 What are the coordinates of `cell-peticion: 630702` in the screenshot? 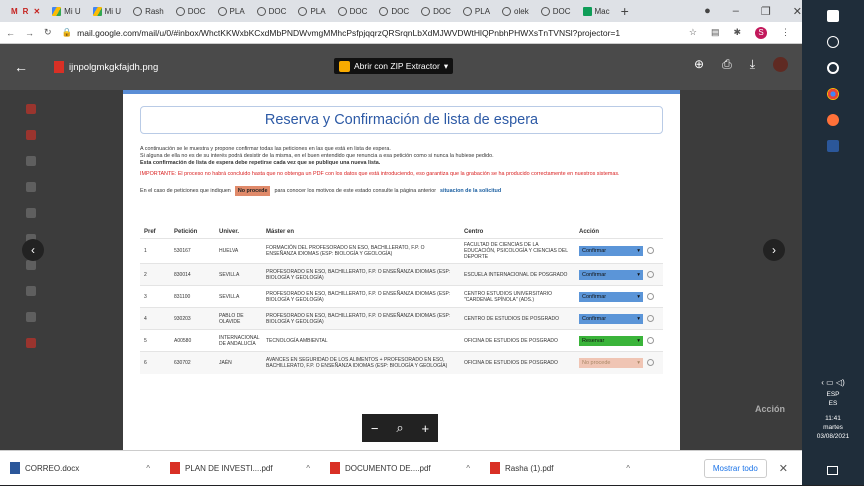 It's located at (192, 362).